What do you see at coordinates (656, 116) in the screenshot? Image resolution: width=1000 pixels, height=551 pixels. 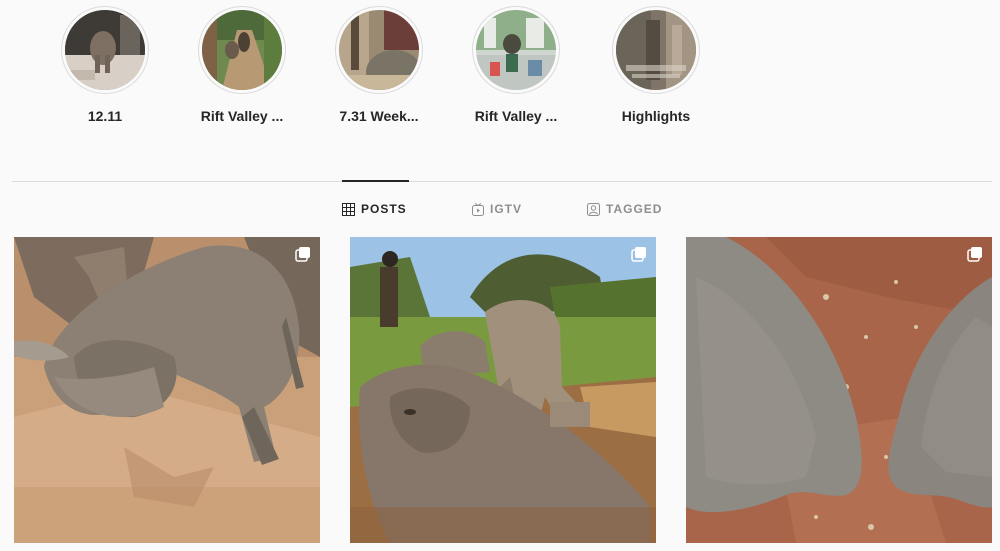 I see `highlight-label: Highlights` at bounding box center [656, 116].